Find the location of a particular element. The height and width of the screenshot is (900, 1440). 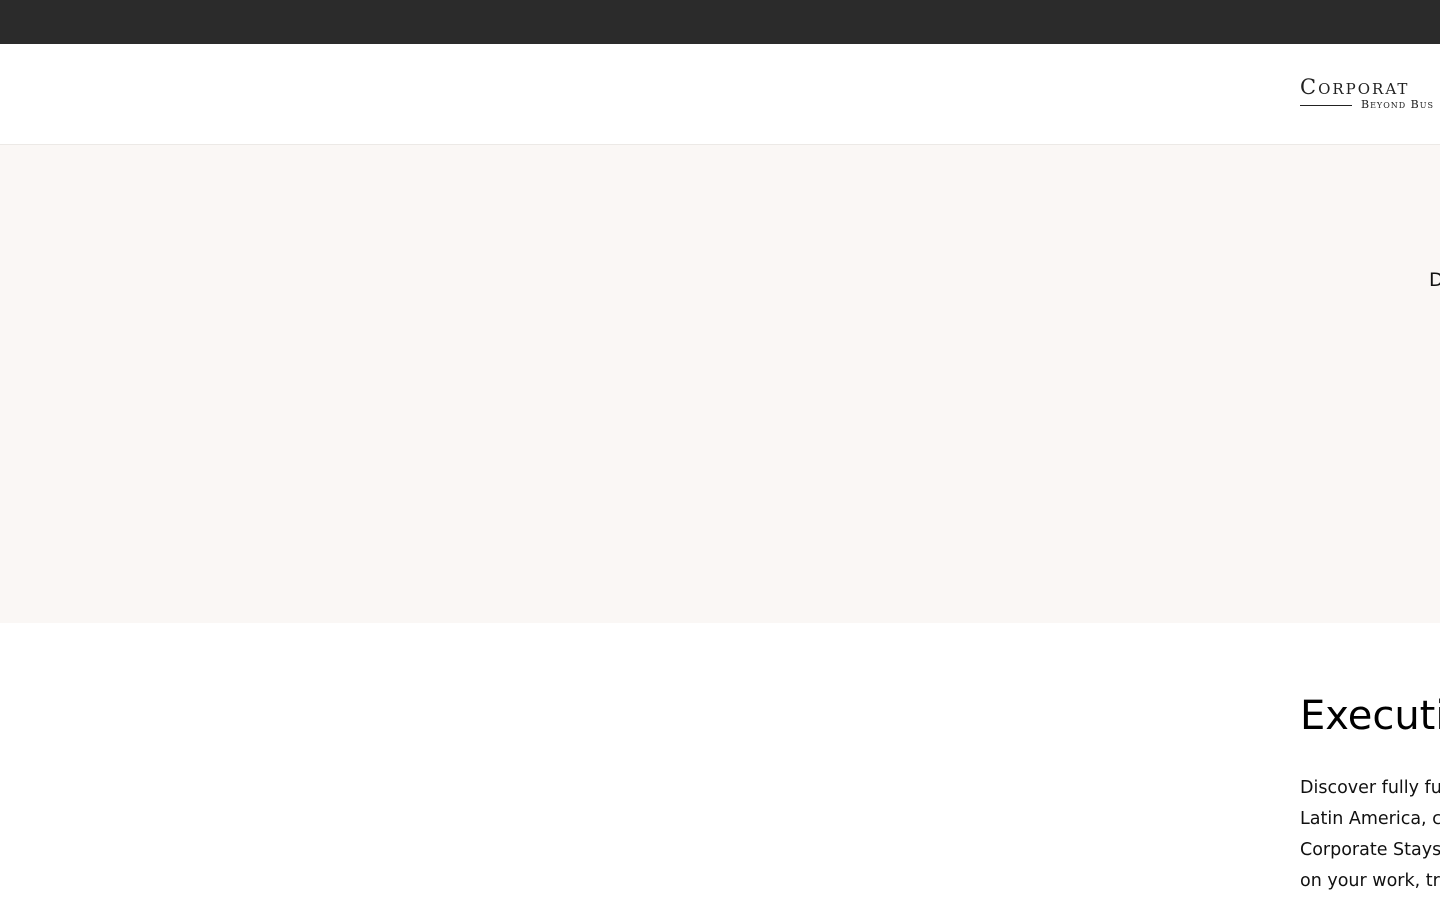

hero-text: D is located at coordinates (1434, 280).